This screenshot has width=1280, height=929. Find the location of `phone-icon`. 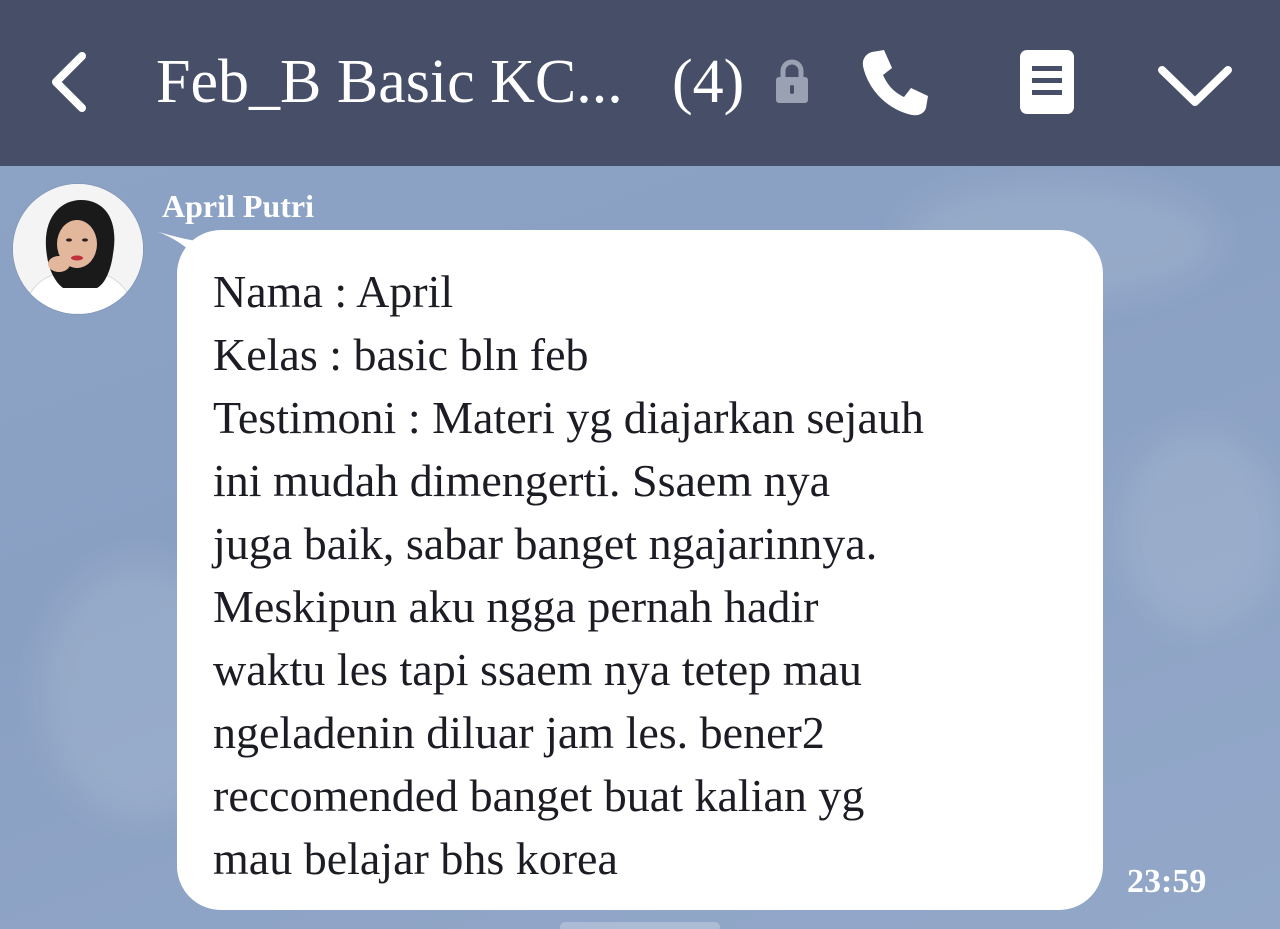

phone-icon is located at coordinates (895, 83).